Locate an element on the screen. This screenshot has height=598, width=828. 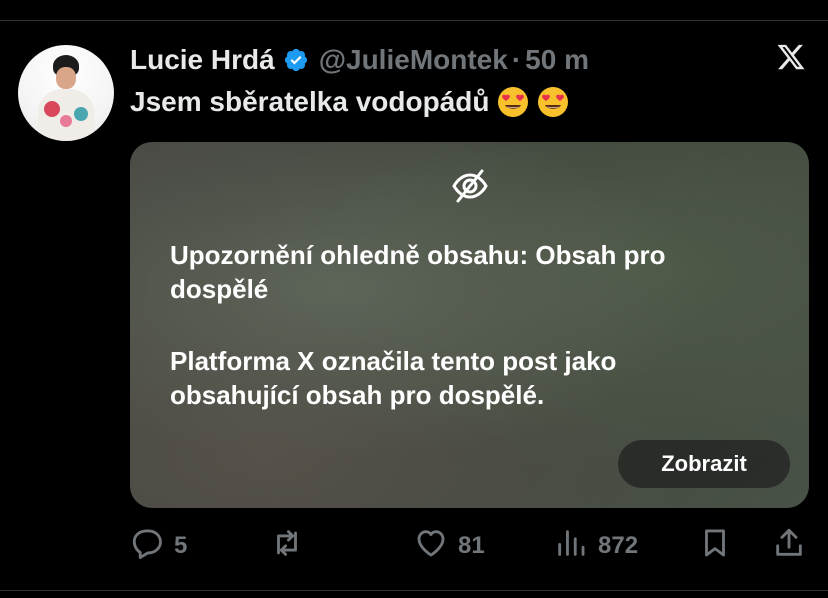
timestamp: 50 m is located at coordinates (557, 60).